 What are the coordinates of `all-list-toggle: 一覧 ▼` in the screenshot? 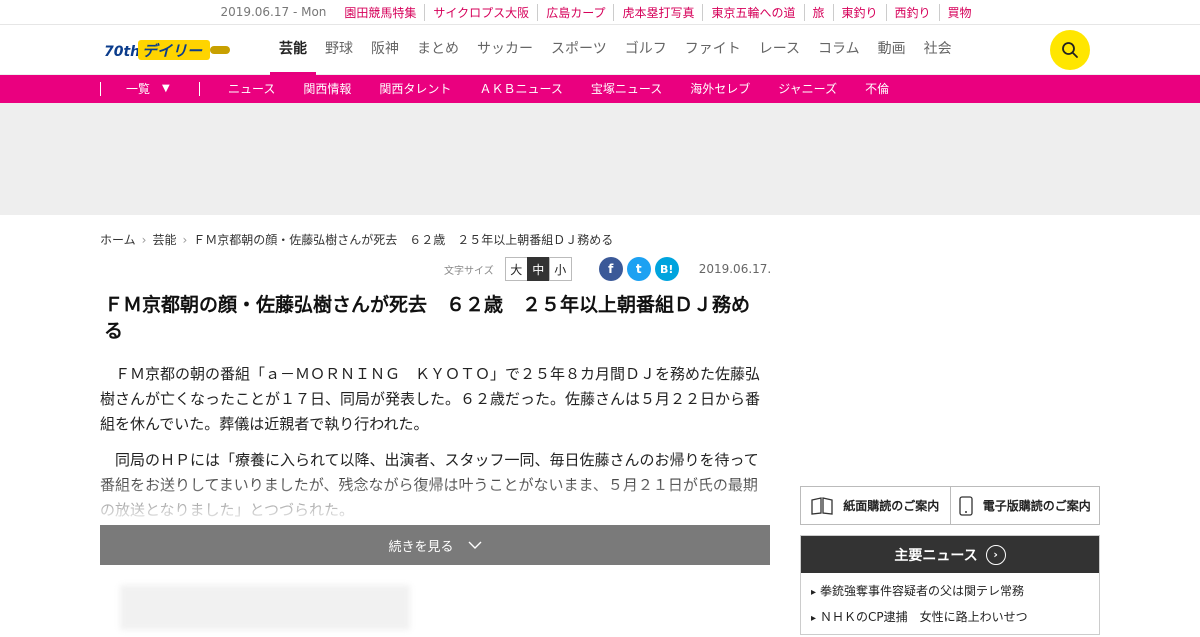 It's located at (148, 89).